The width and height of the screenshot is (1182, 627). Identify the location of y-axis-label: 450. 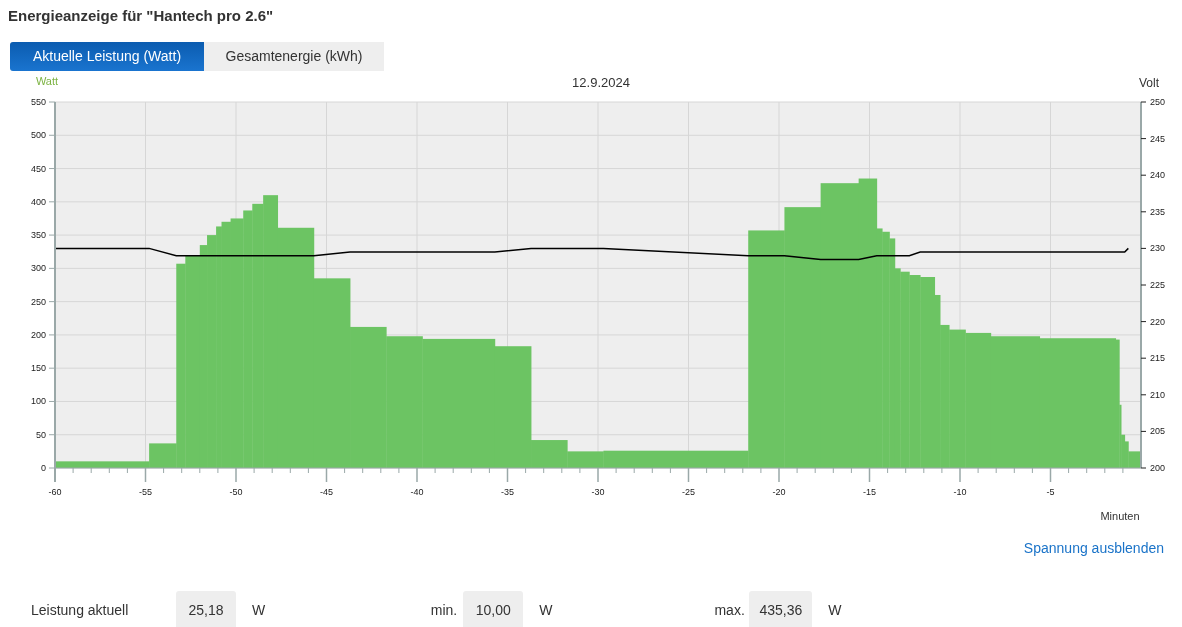
(38, 168).